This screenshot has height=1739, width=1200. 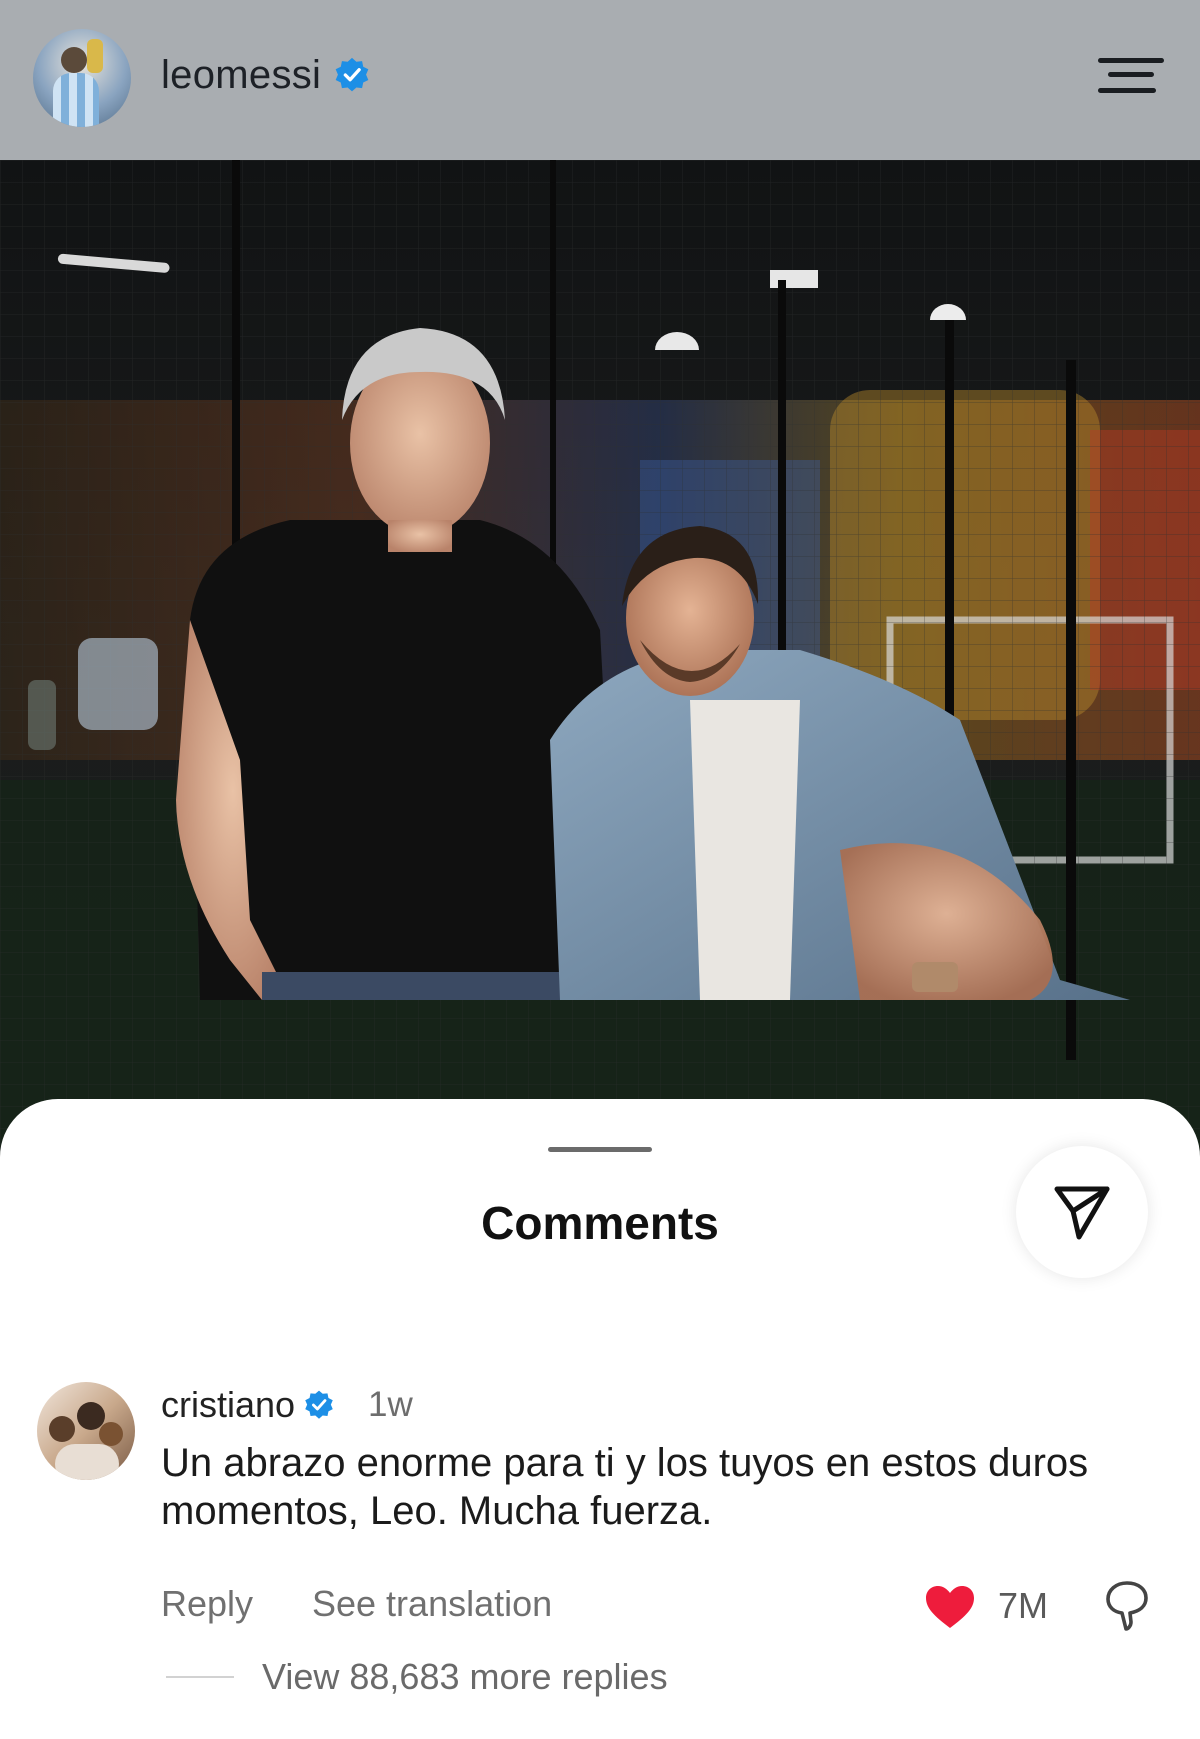 What do you see at coordinates (207, 1604) in the screenshot?
I see `reply-button: Reply` at bounding box center [207, 1604].